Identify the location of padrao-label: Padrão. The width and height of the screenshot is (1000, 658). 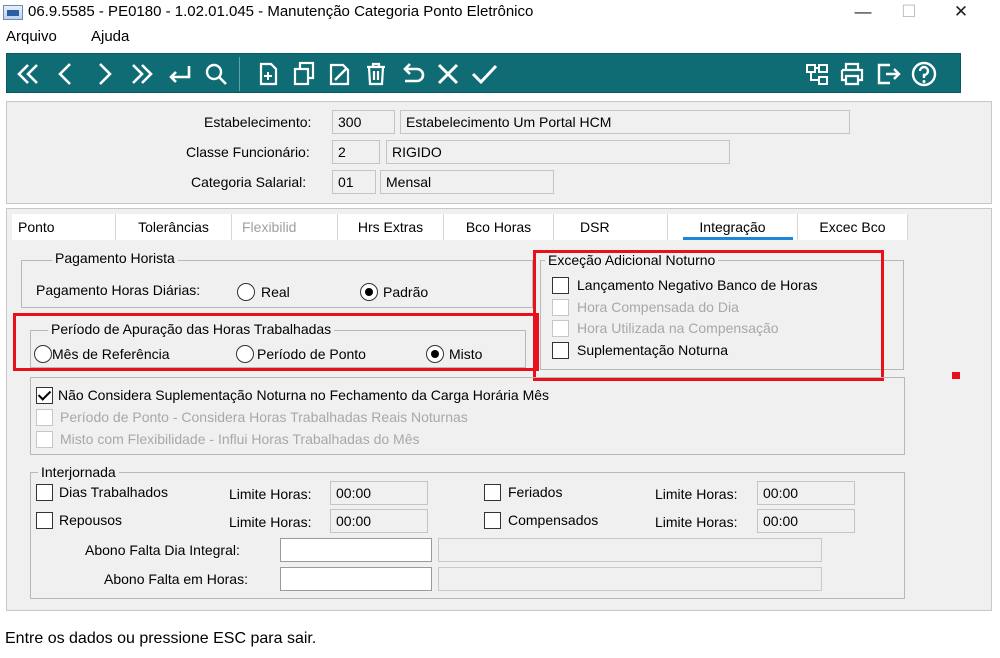
(406, 292).